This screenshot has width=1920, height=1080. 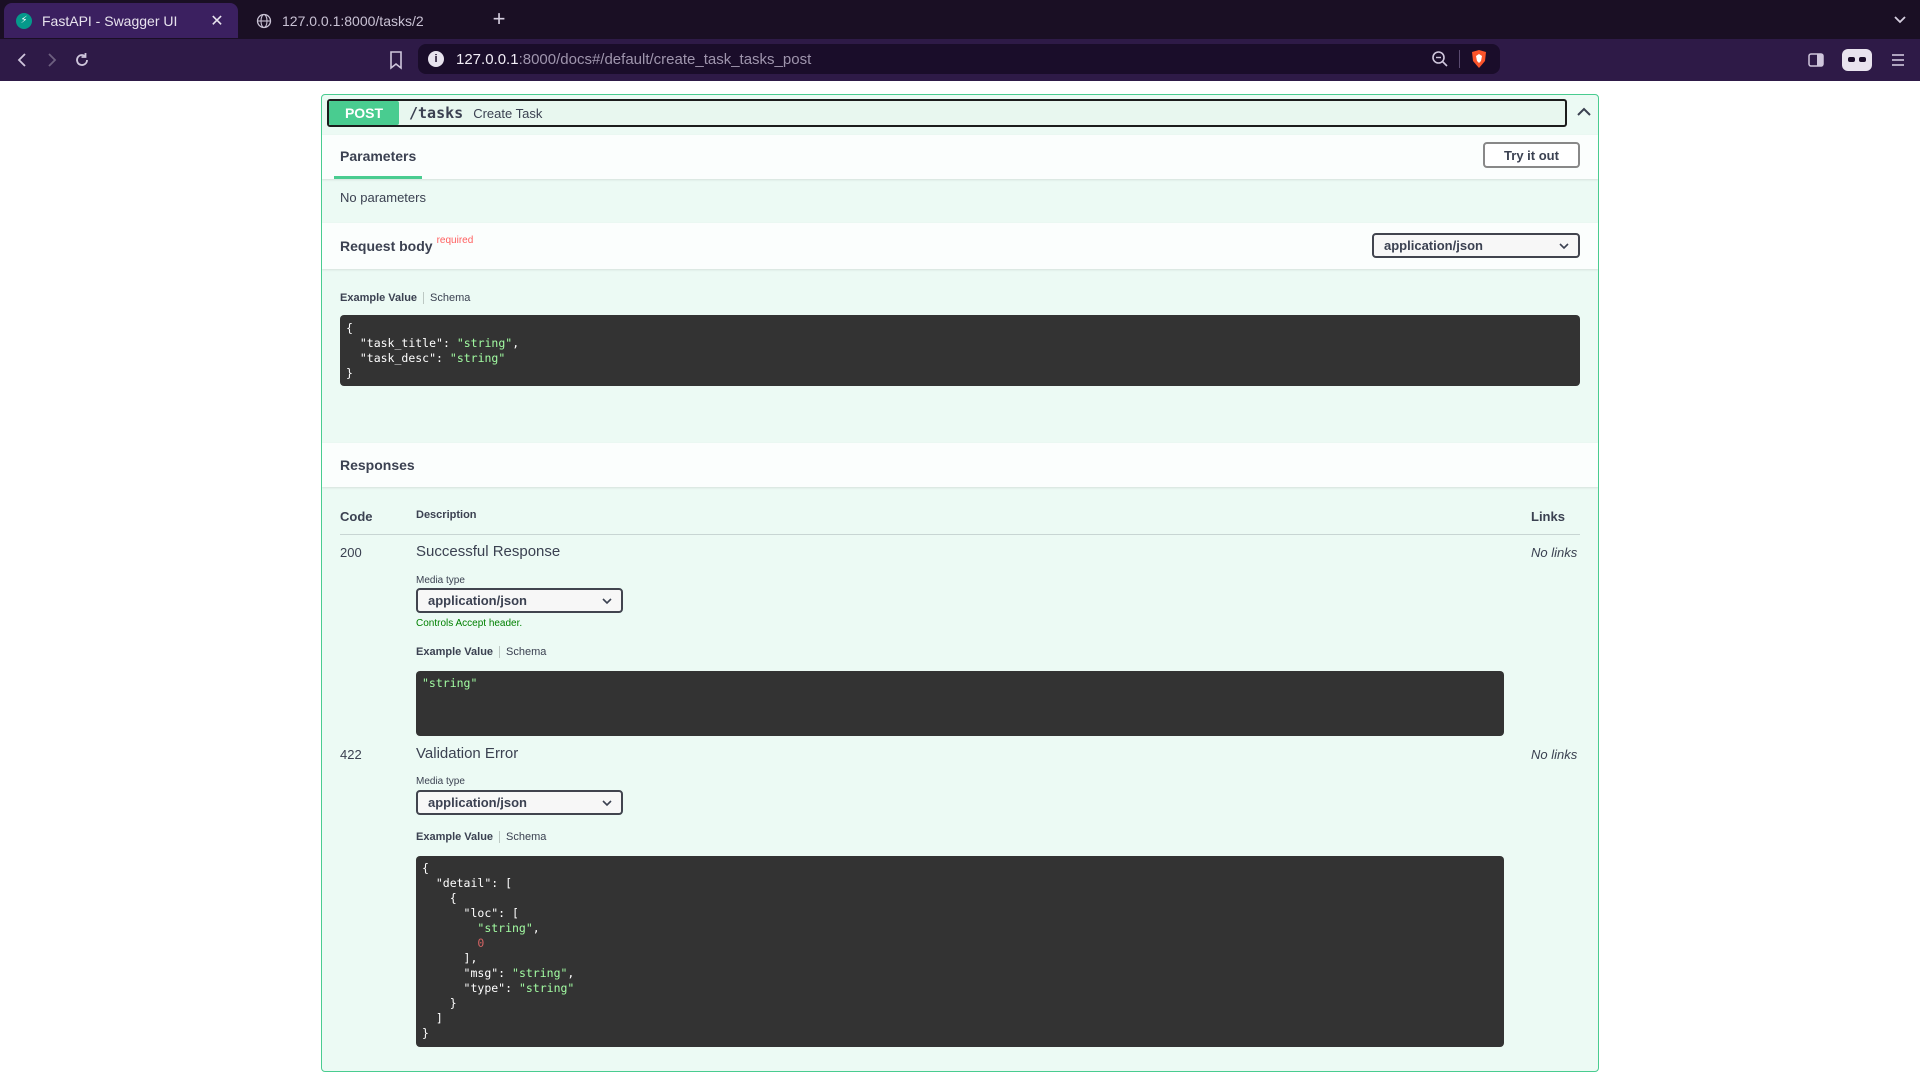 I want to click on response-200-example-value: "string", so click(x=450, y=683).